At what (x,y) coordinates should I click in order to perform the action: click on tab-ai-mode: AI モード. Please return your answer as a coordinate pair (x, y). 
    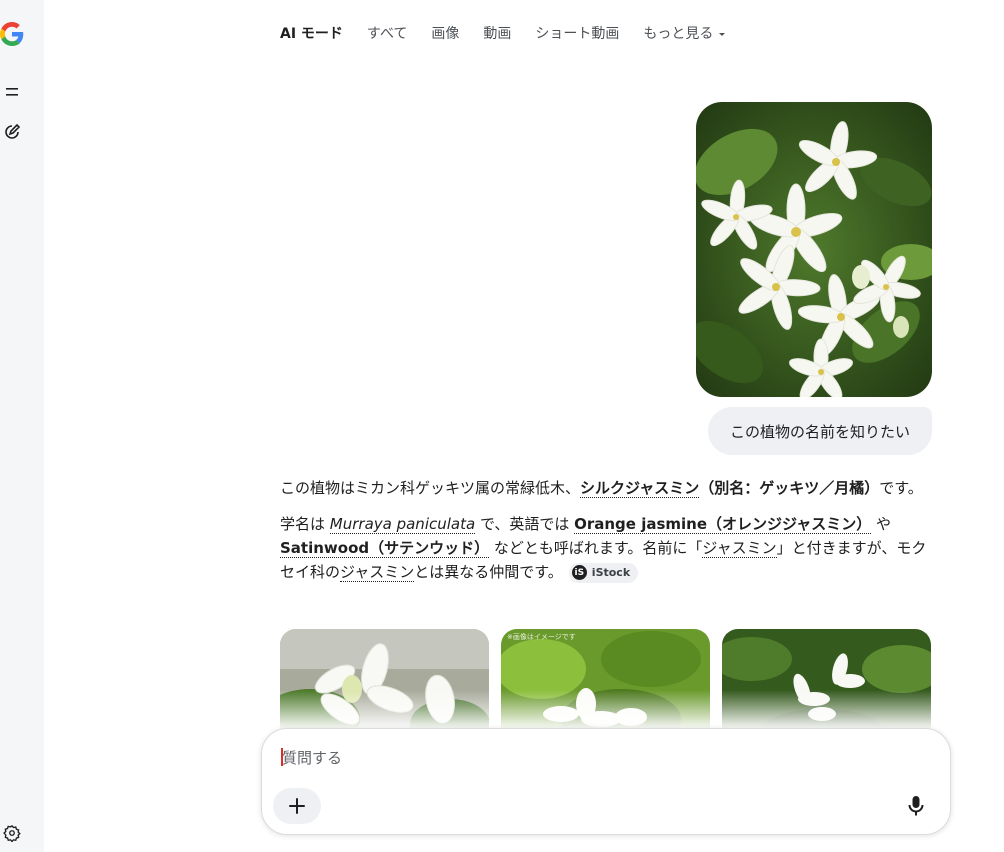
    Looking at the image, I should click on (311, 34).